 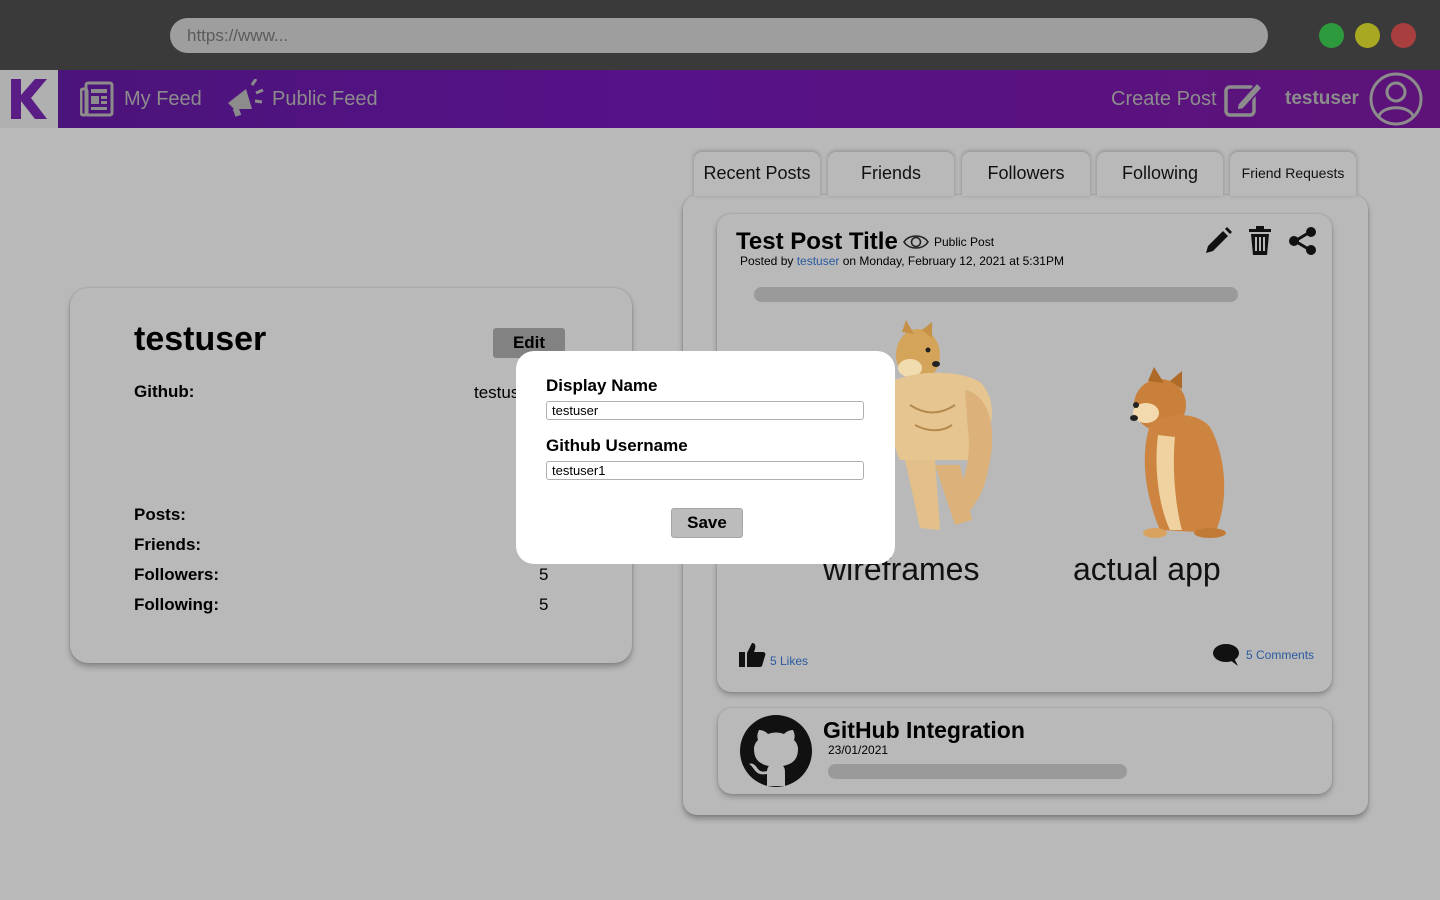 What do you see at coordinates (951, 261) in the screenshot?
I see `posted-on-text: on Monday, February 12, 2021 at 5:31PM` at bounding box center [951, 261].